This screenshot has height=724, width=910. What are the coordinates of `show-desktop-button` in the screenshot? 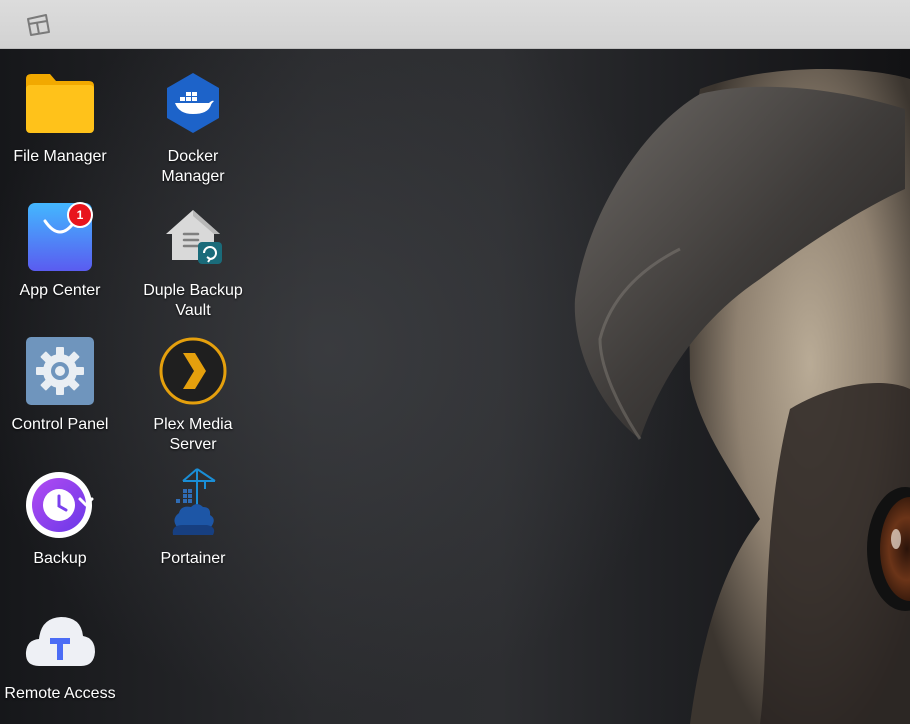 It's located at (38, 25).